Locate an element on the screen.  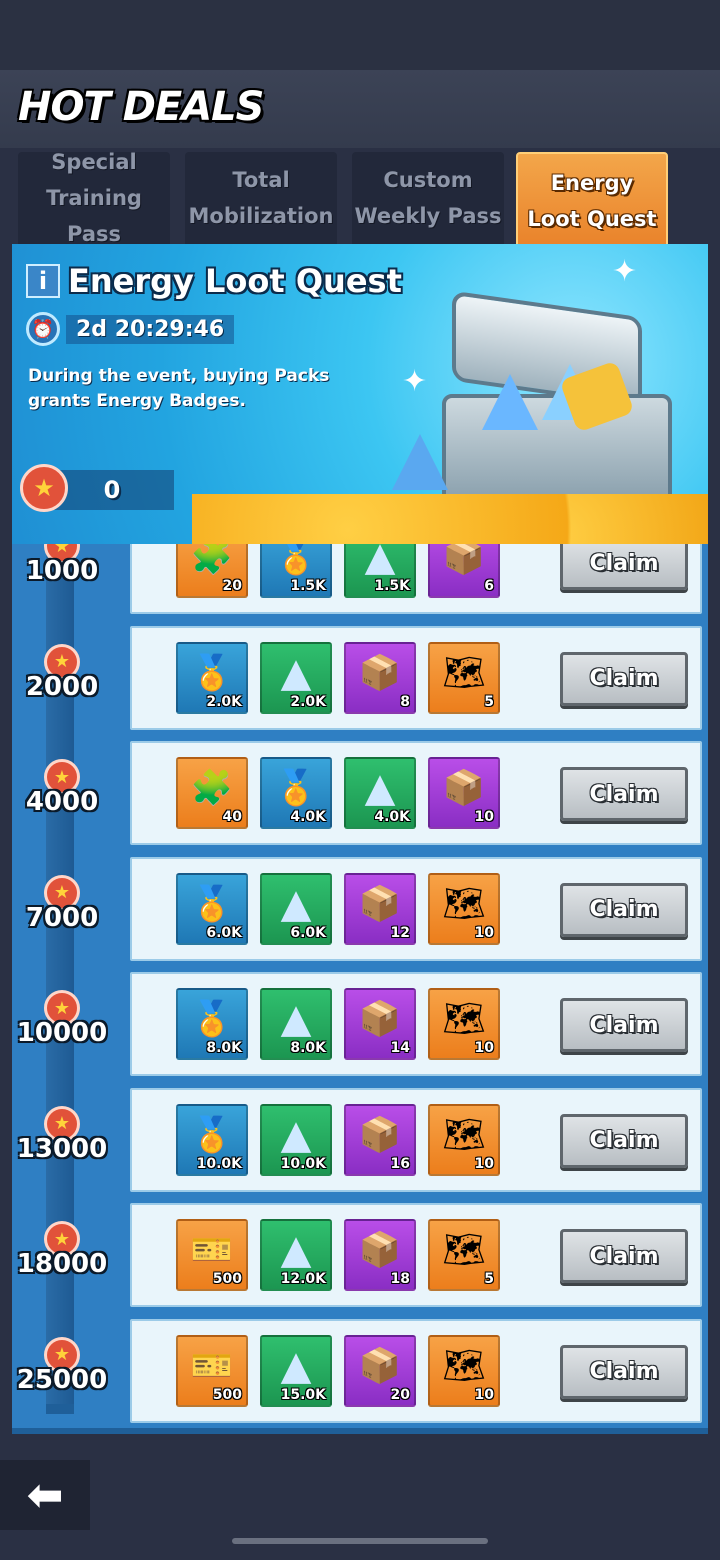
crystal-reward: ▲ 6.0K is located at coordinates (296, 908).